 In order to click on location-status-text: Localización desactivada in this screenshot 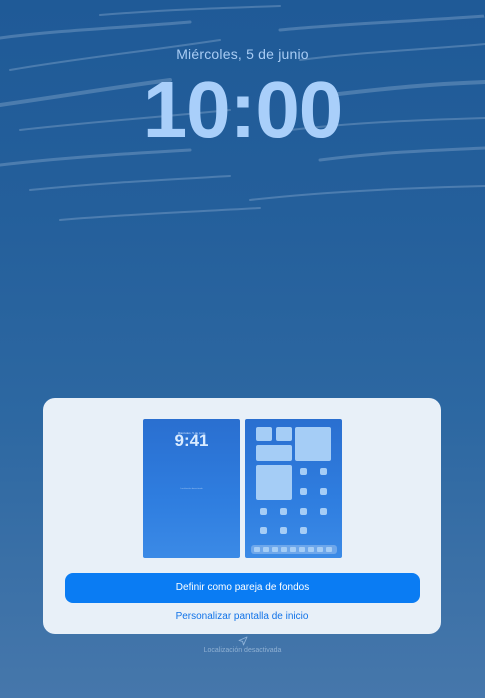, I will do `click(242, 650)`.